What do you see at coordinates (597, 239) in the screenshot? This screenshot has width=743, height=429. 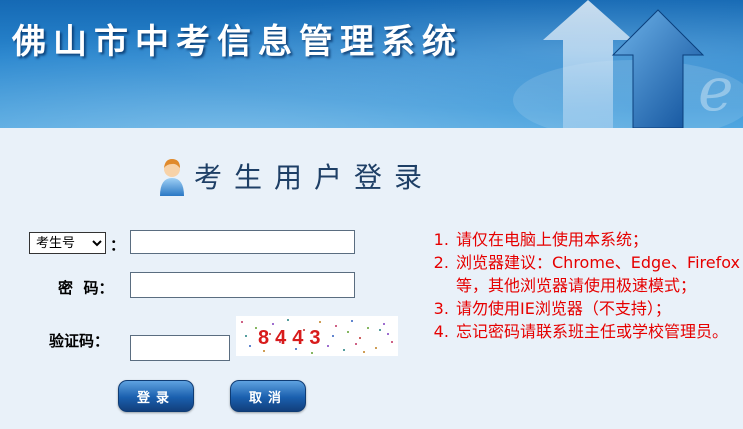 I see `notice-item: 请仅在电脑上使用本系统；` at bounding box center [597, 239].